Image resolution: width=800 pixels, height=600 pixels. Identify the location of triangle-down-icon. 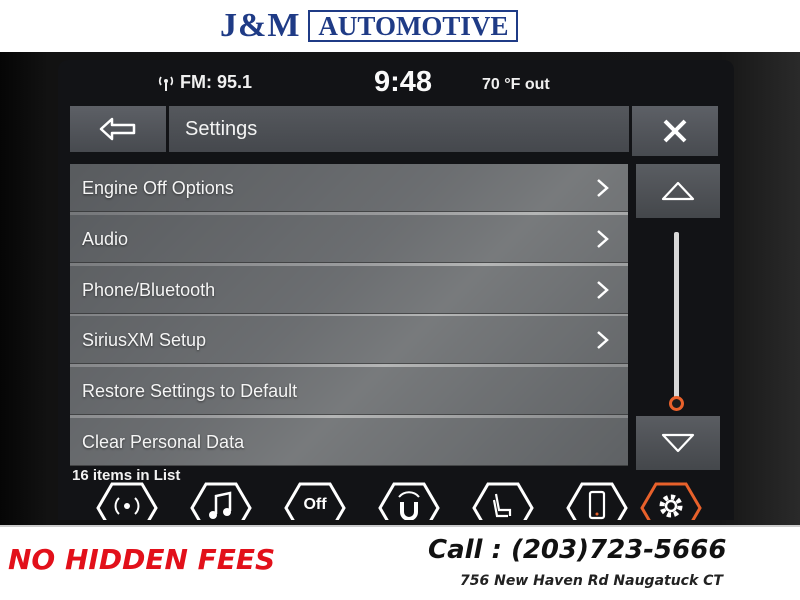
(678, 443).